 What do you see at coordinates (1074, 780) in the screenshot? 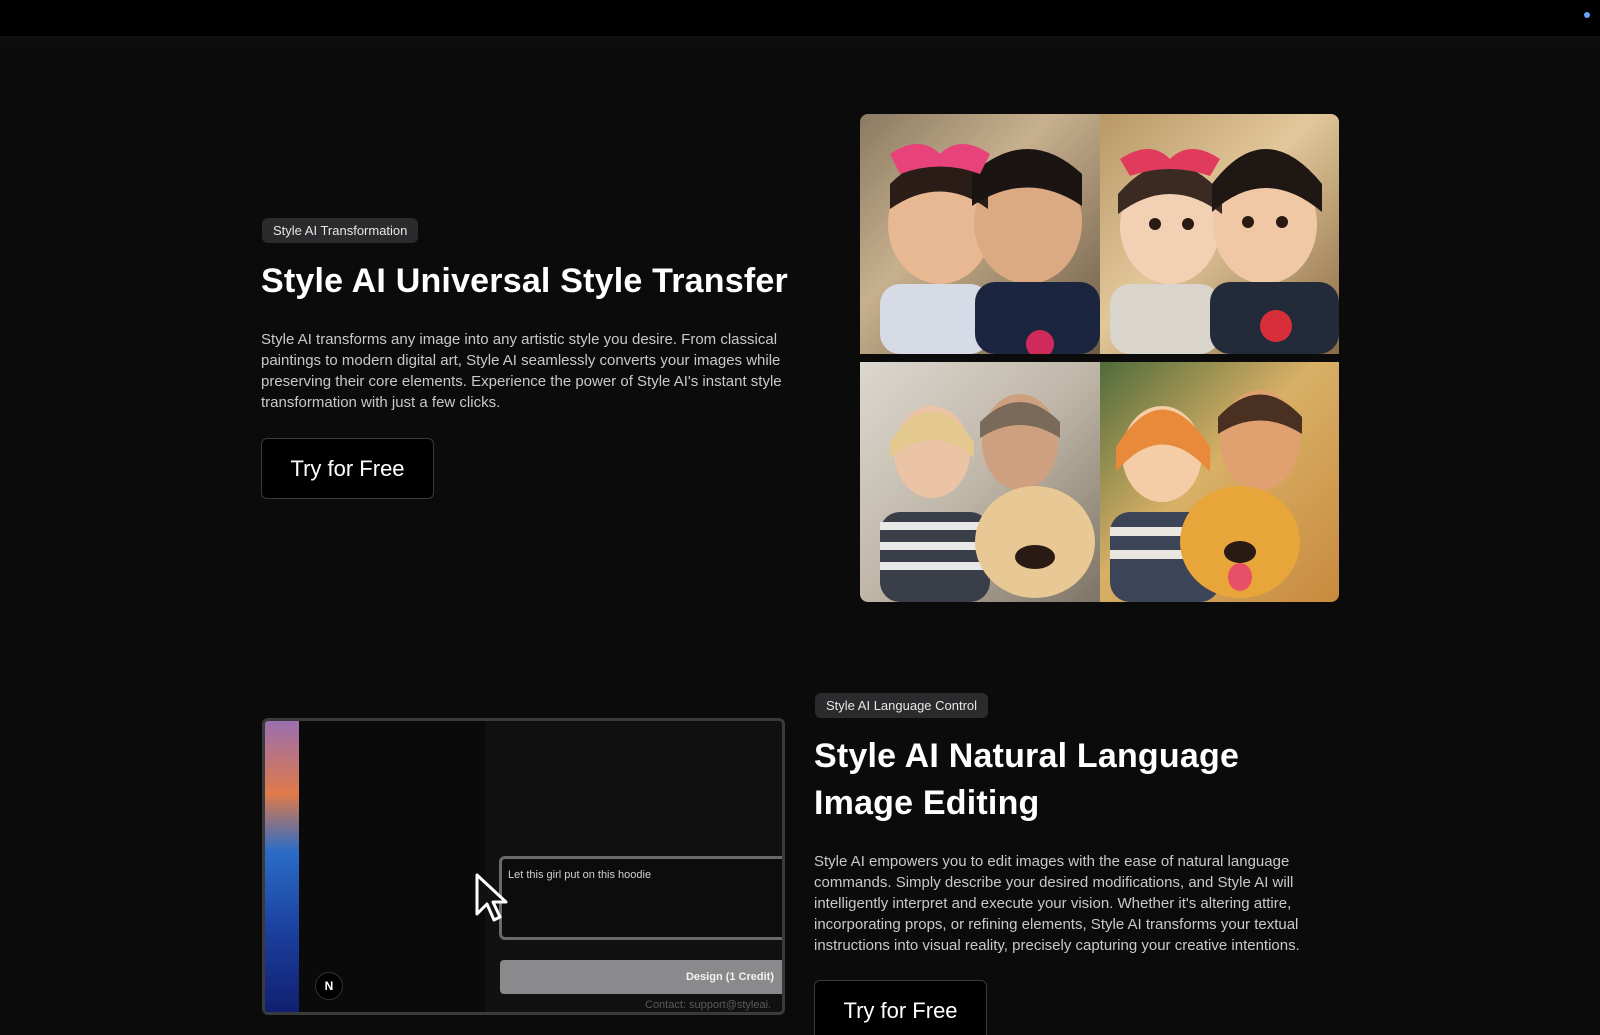
I see `section2-title: Style AI Natural Language Image Editing` at bounding box center [1074, 780].